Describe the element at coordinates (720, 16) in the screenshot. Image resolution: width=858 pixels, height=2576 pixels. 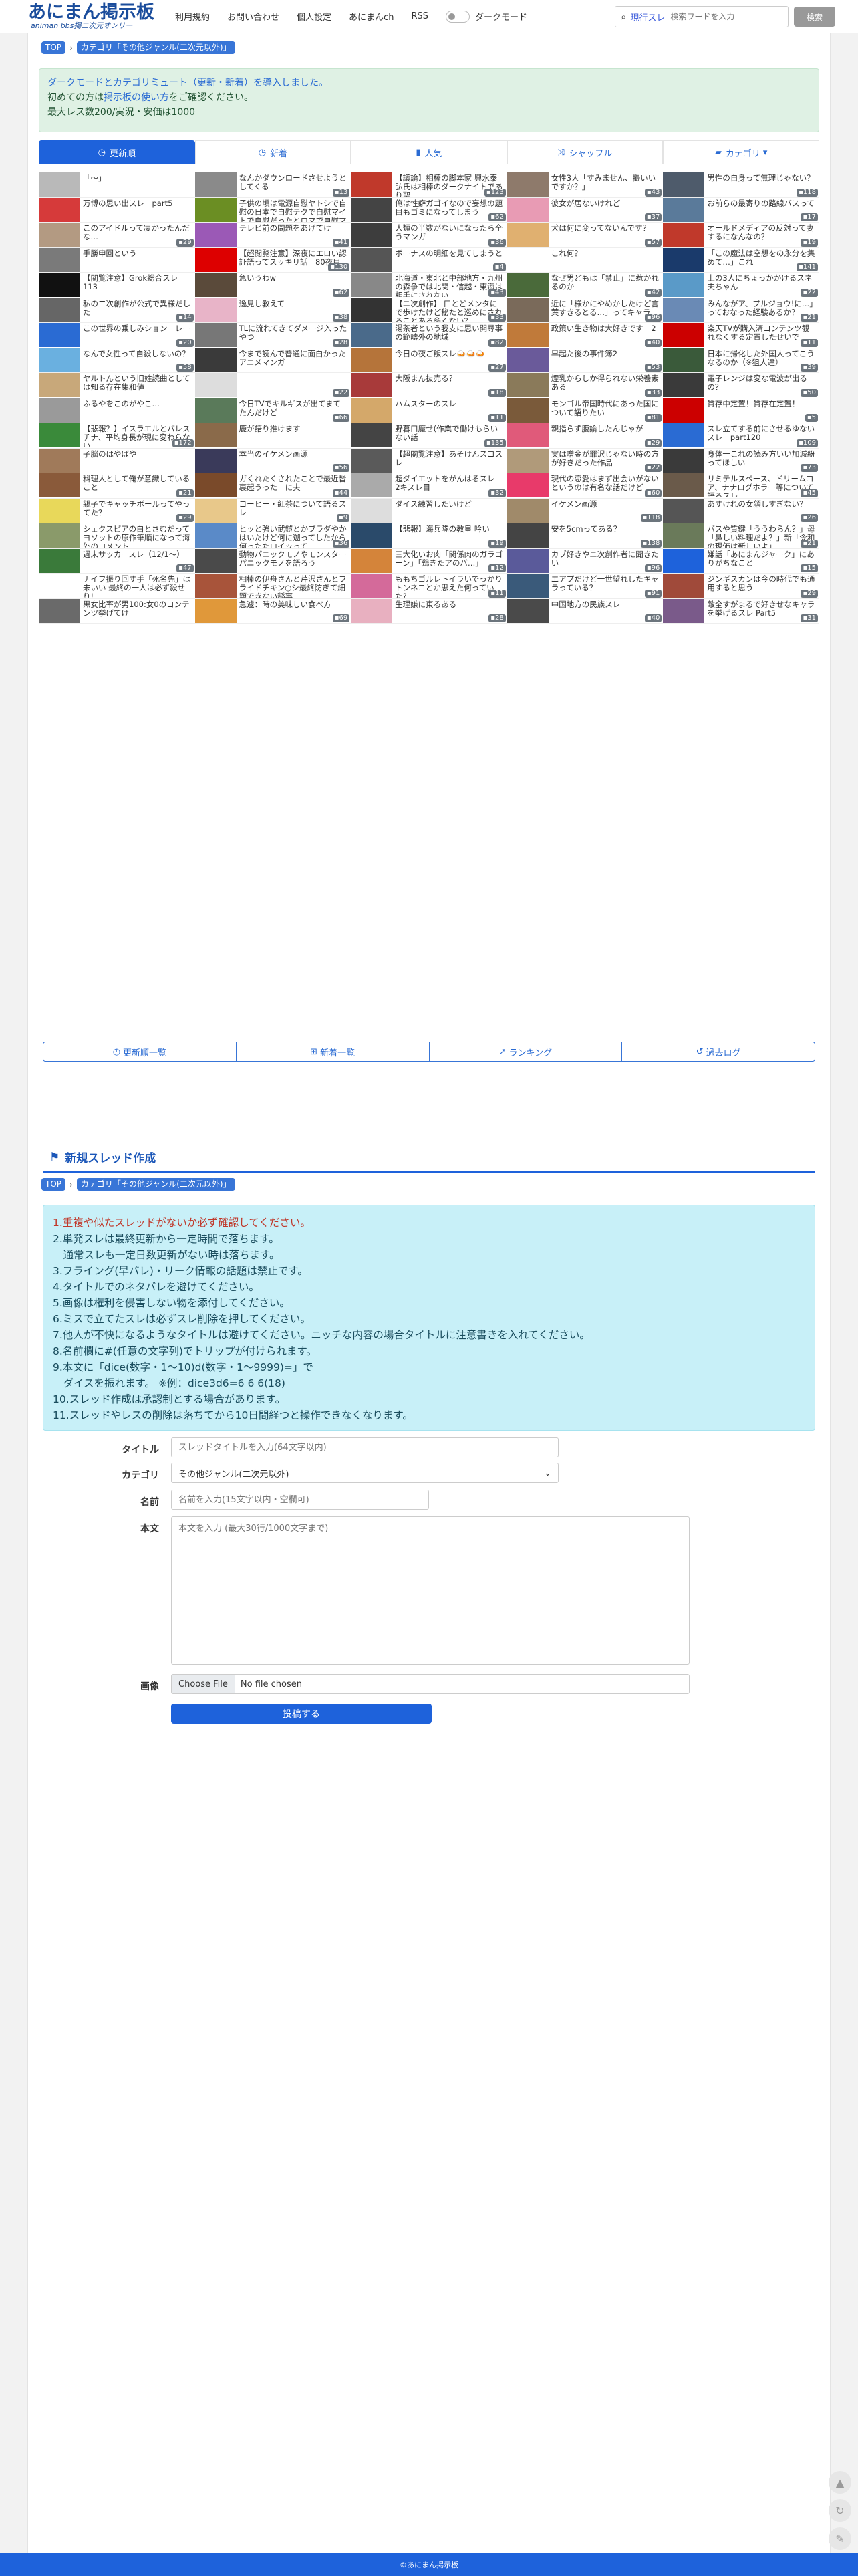
I see `search-input` at that location.